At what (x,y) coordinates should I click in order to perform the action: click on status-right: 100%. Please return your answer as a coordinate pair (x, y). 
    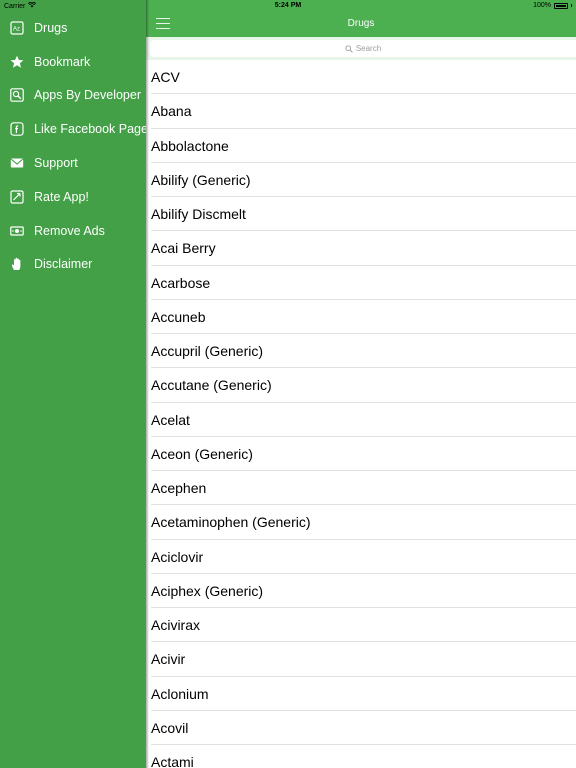
    Looking at the image, I should click on (552, 5).